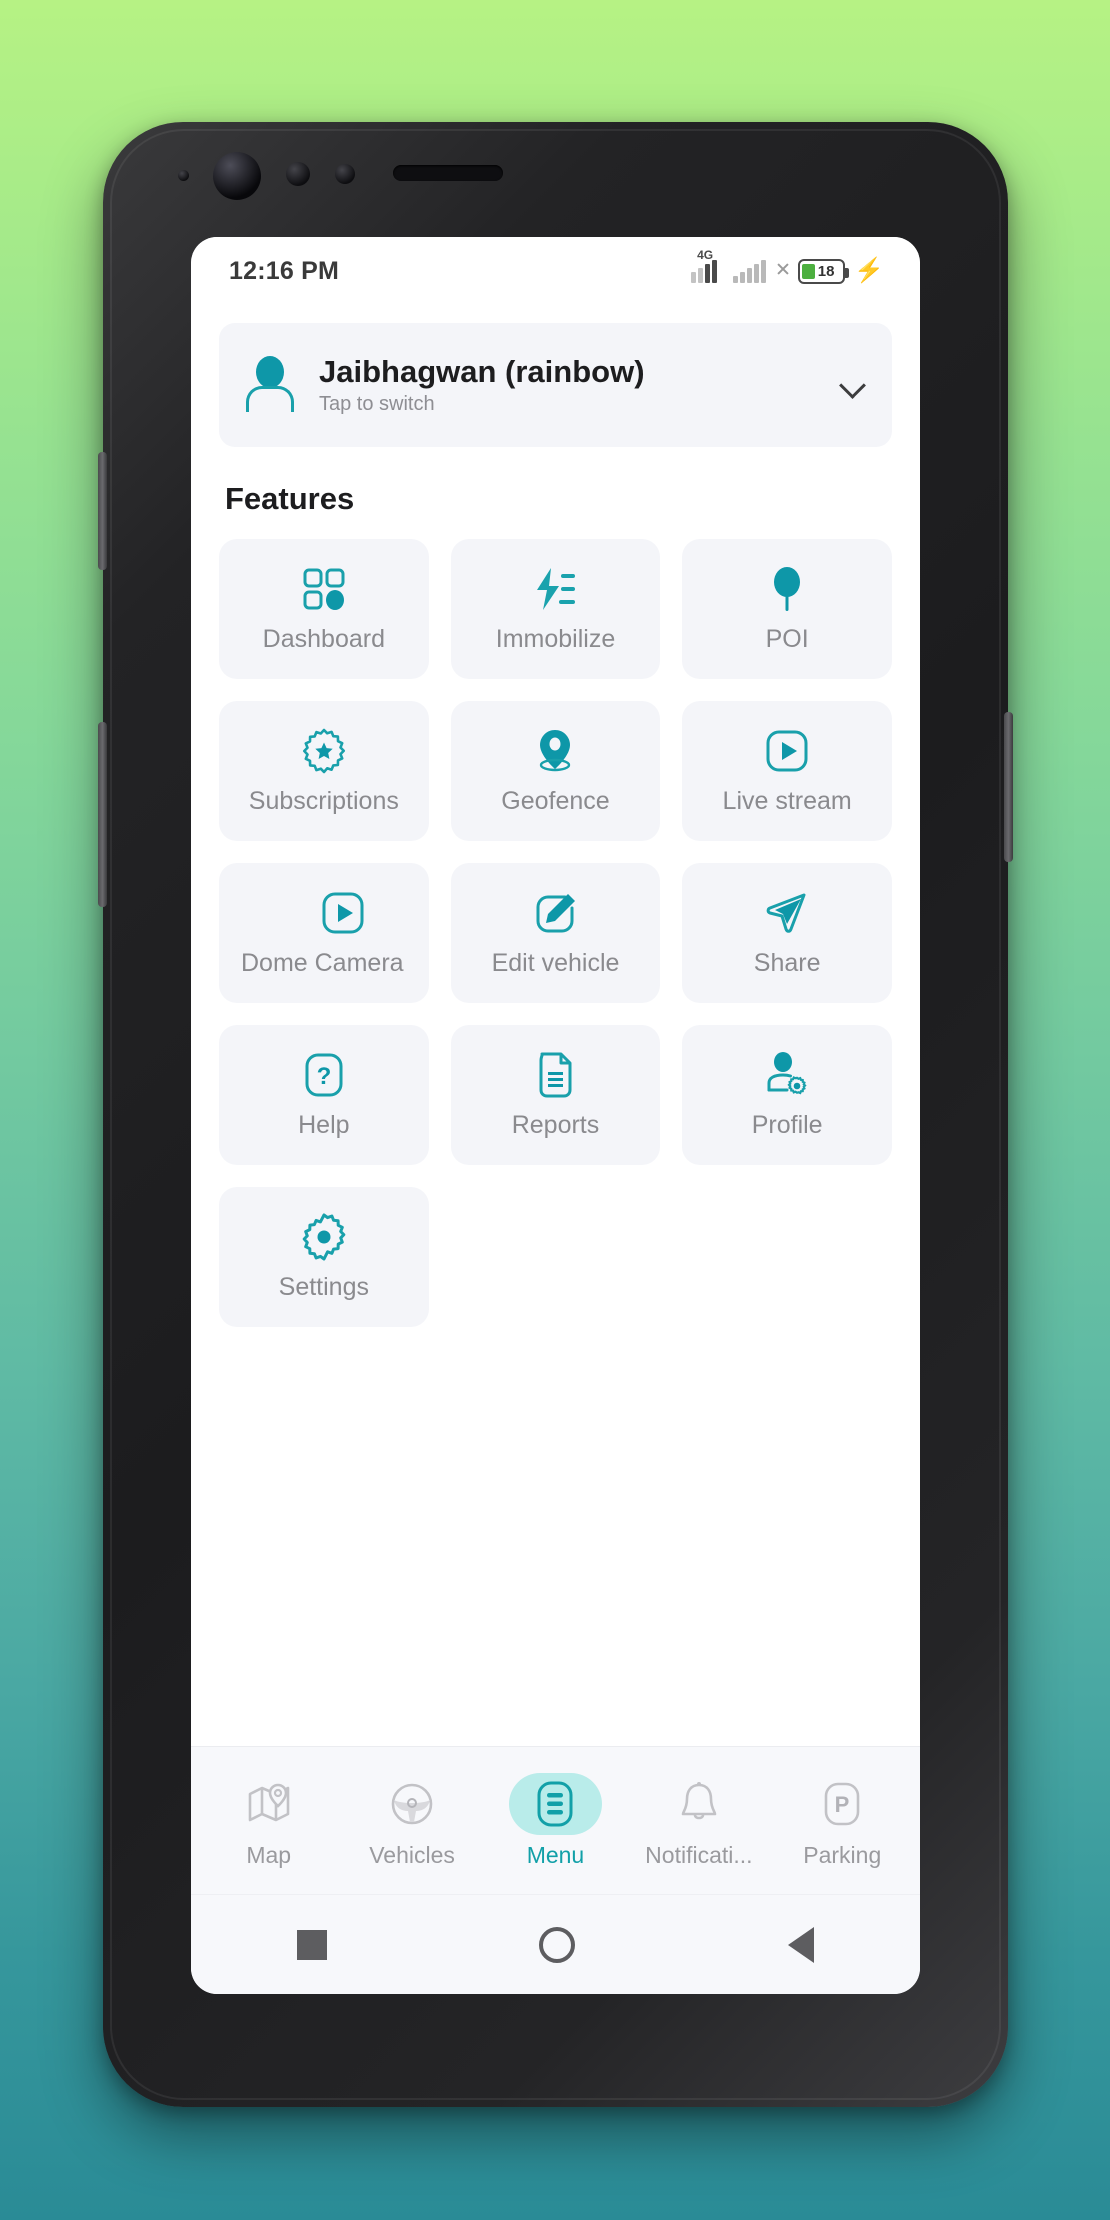 Image resolution: width=1110 pixels, height=2220 pixels. I want to click on feature-label: Live stream, so click(787, 801).